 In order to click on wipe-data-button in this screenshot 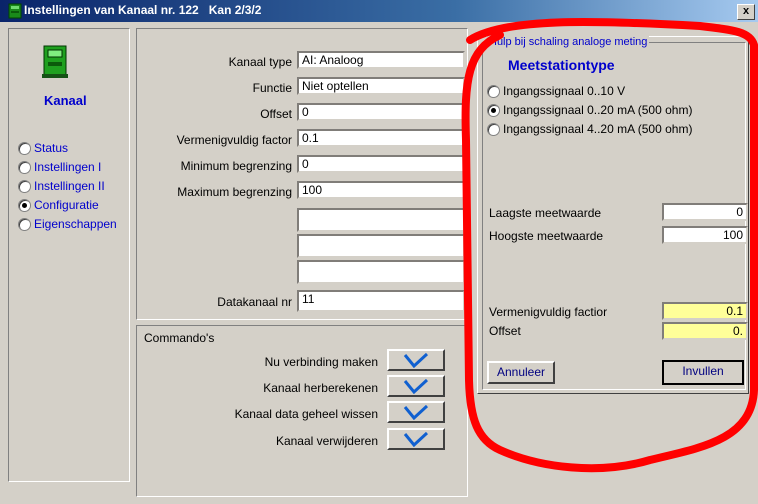, I will do `click(416, 412)`.